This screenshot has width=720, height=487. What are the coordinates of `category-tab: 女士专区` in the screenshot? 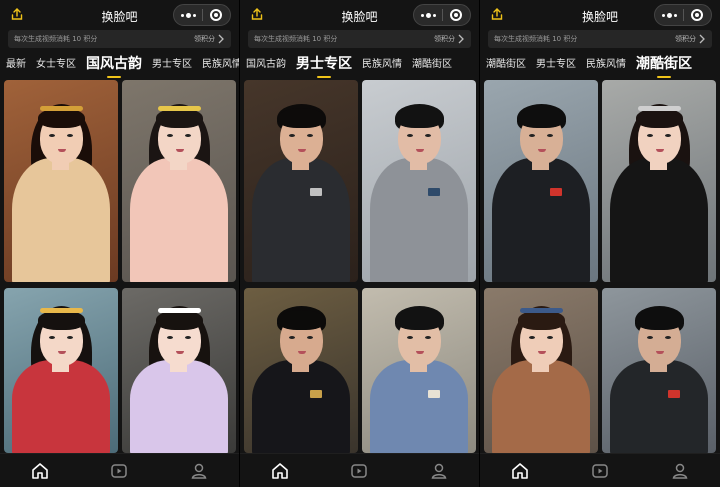 It's located at (56, 66).